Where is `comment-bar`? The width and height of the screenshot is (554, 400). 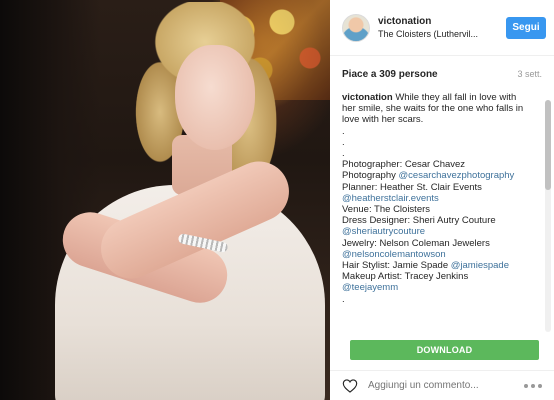 comment-bar is located at coordinates (442, 385).